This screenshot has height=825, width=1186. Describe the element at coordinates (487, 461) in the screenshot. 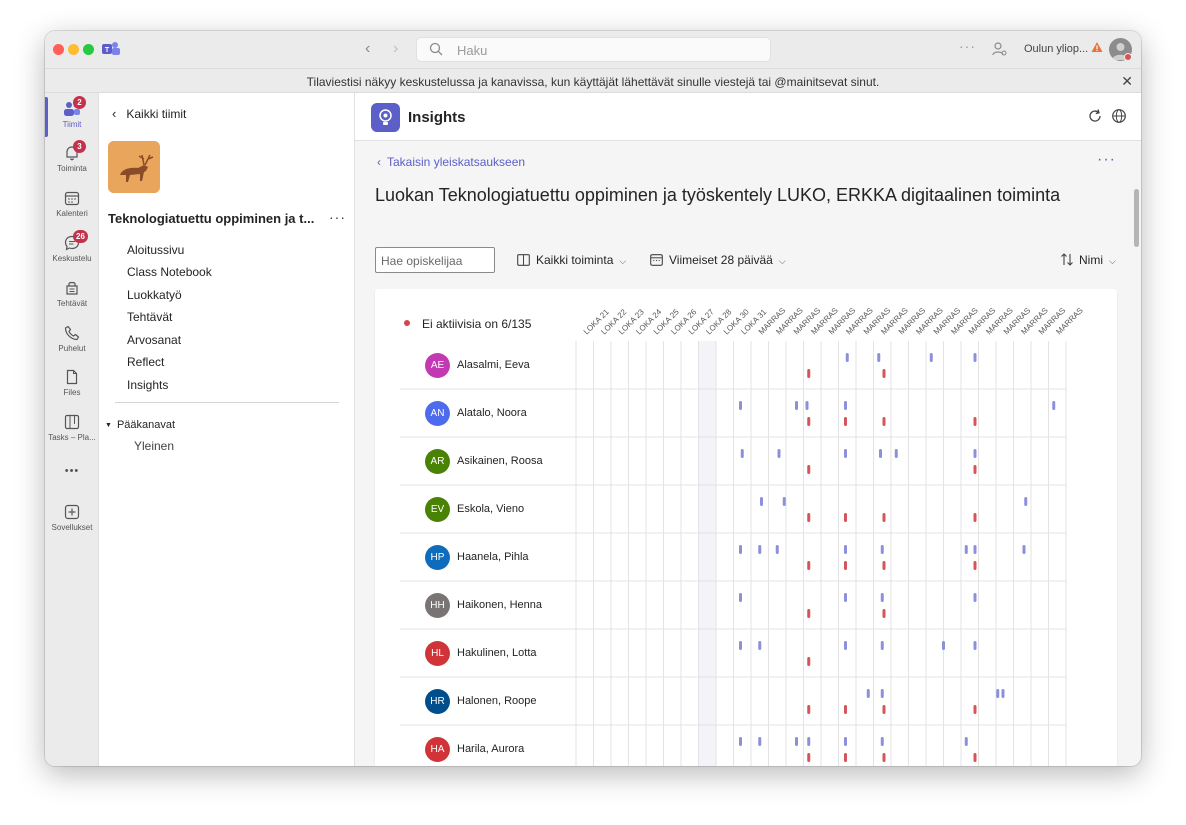

I see `student-row: AR Asikainen, Roosa` at that location.